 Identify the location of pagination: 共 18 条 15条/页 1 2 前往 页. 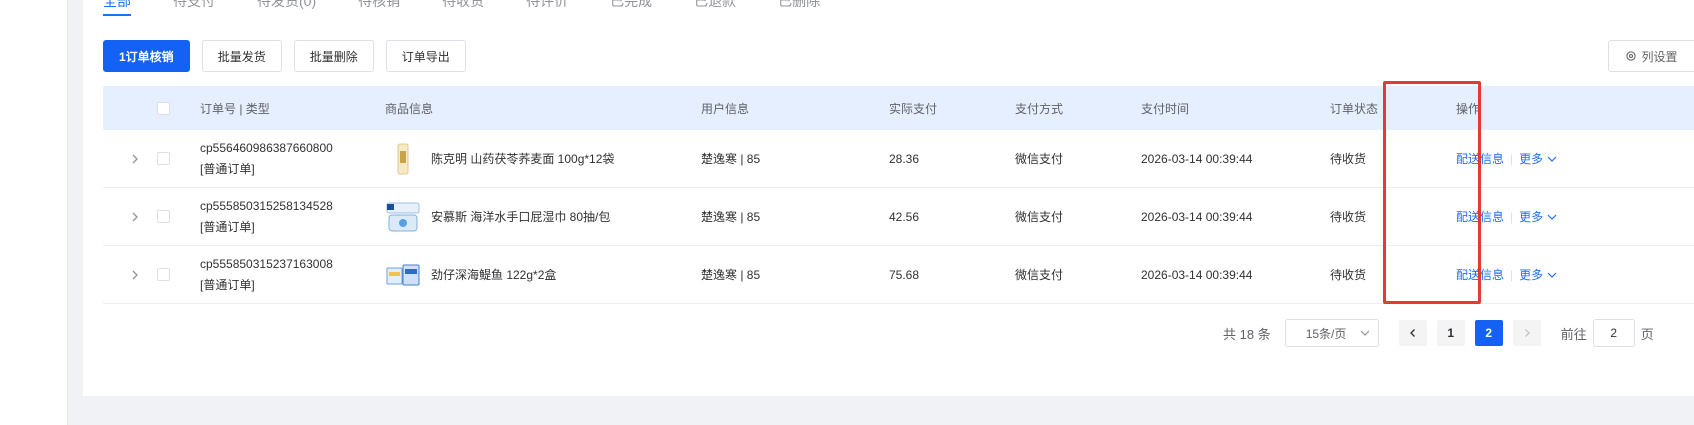
(1438, 333).